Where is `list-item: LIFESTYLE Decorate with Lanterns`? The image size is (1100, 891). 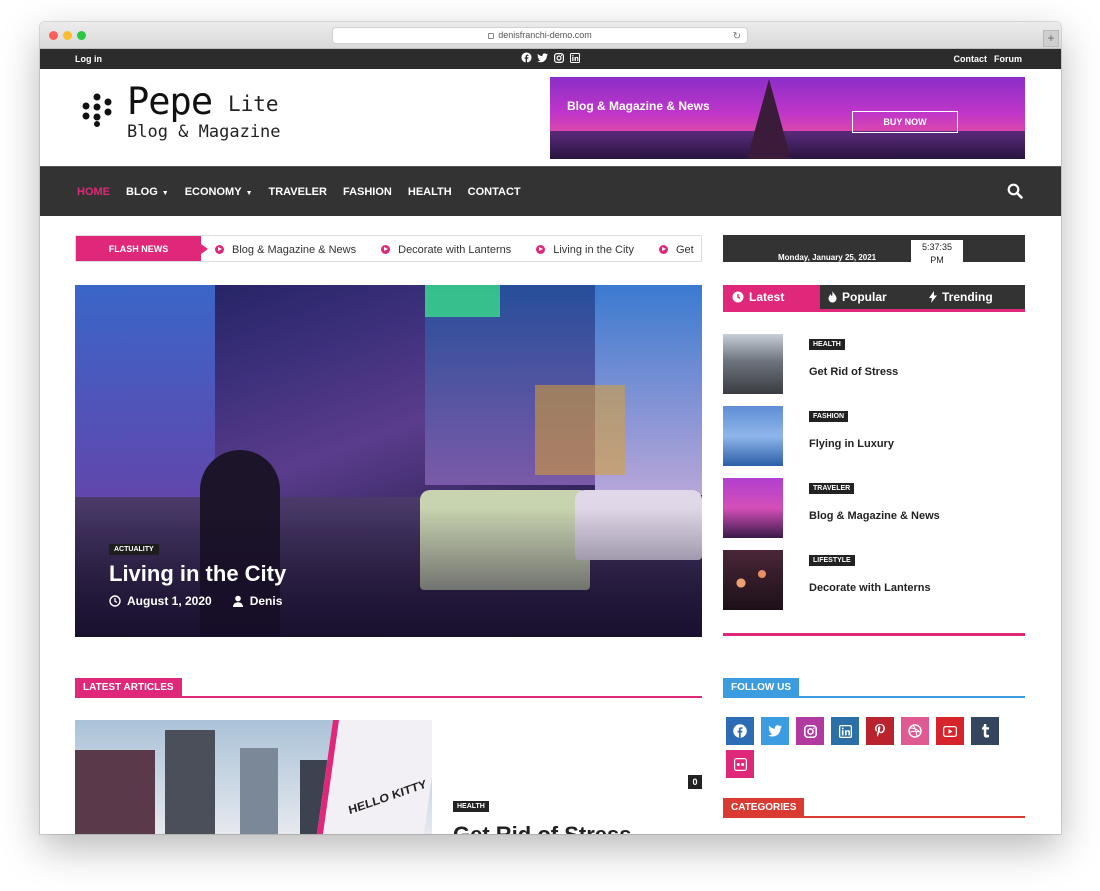
list-item: LIFESTYLE Decorate with Lanterns is located at coordinates (874, 581).